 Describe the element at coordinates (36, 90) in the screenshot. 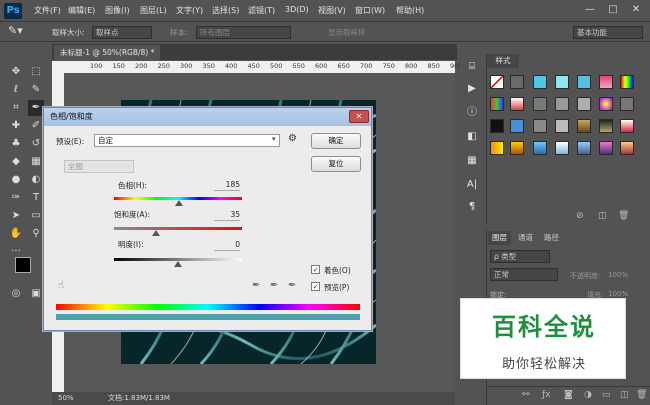

I see `quick-select-tool-icon: ✎` at that location.